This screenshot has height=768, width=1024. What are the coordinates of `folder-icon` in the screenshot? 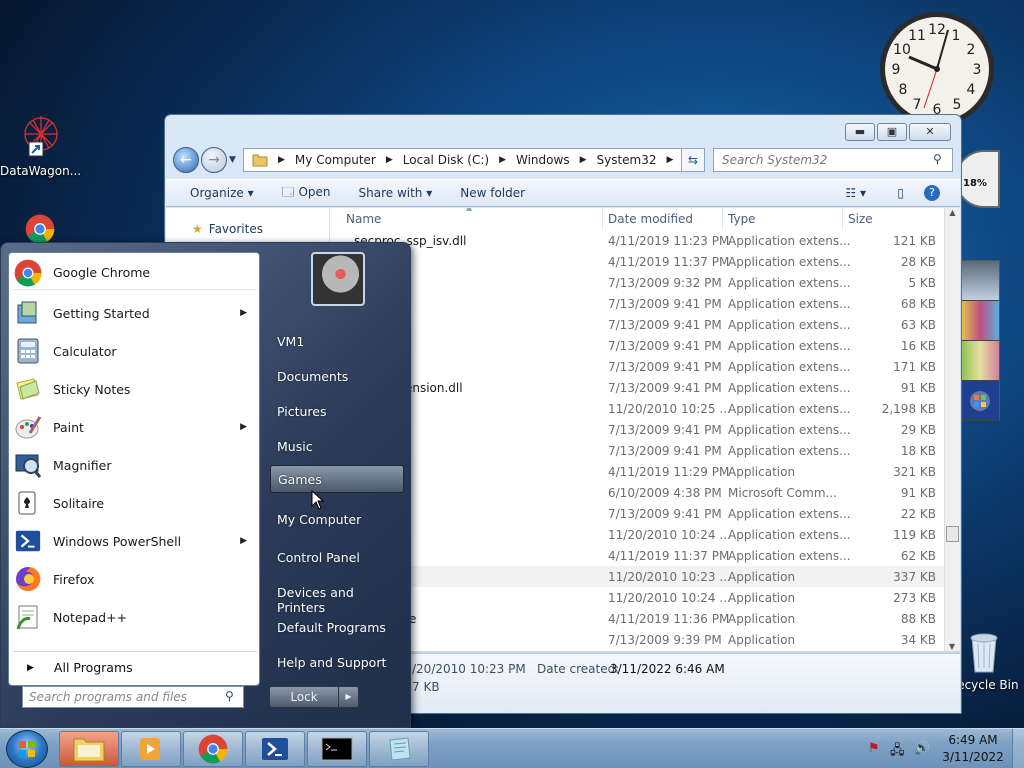 It's located at (260, 160).